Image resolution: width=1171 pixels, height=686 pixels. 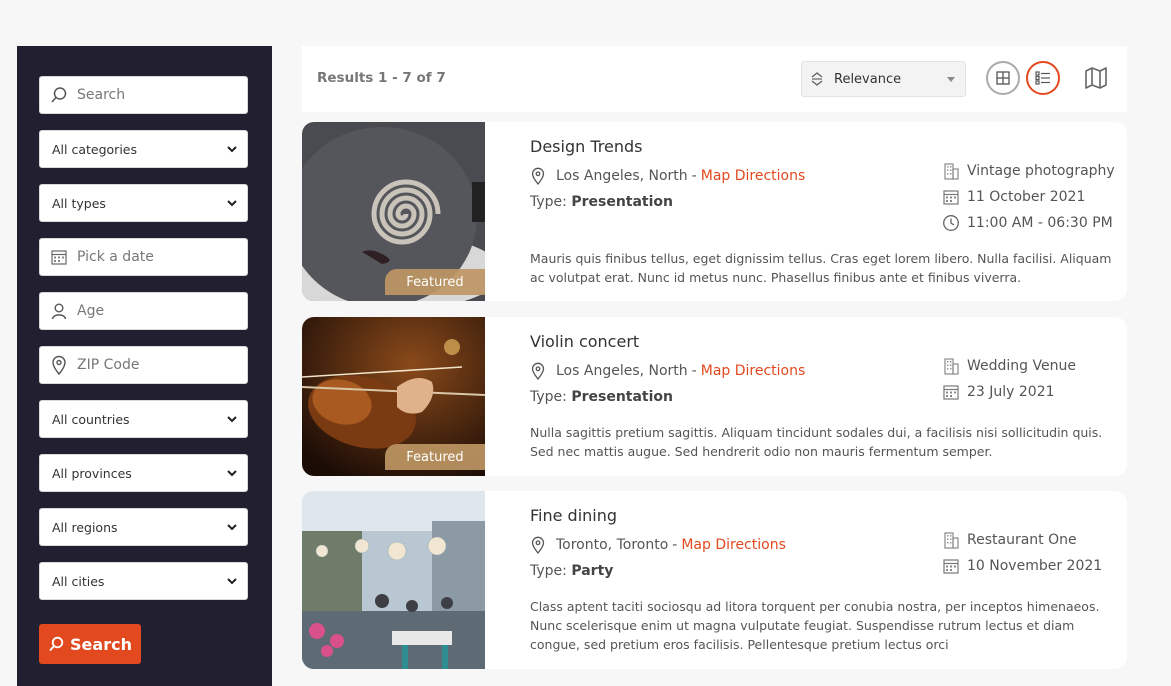 What do you see at coordinates (143, 473) in the screenshot?
I see `provinces-select: All provinces` at bounding box center [143, 473].